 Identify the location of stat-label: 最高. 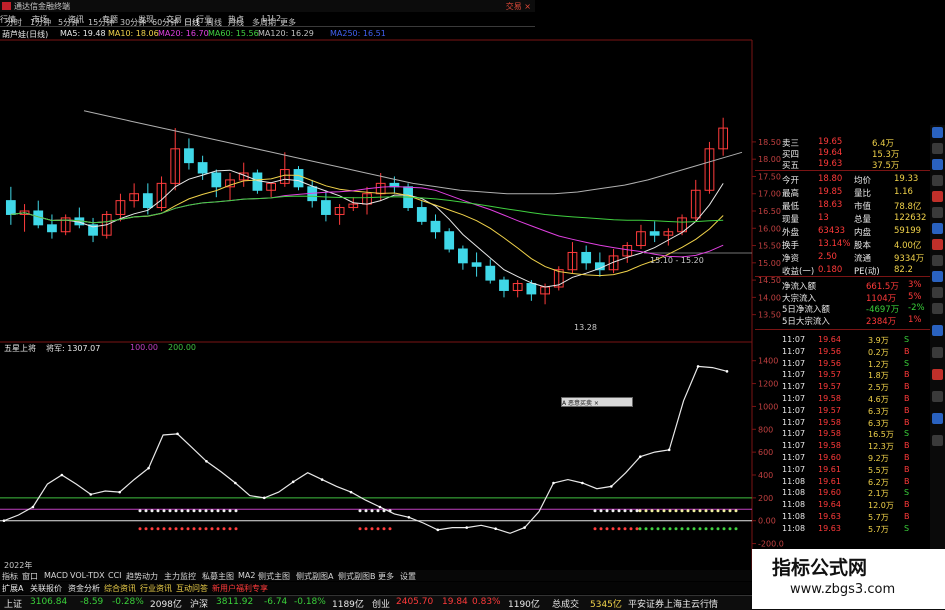
(791, 194).